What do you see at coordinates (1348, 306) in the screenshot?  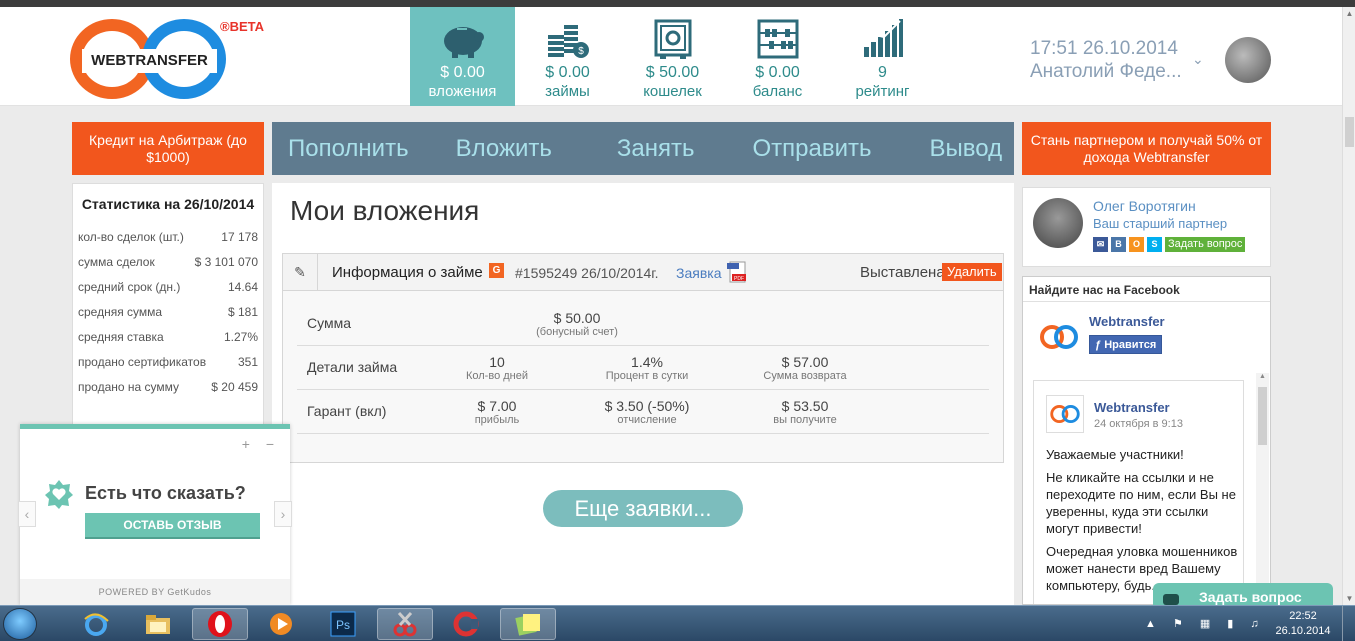 I see `page-scrollbar: ▲ ▼` at bounding box center [1348, 306].